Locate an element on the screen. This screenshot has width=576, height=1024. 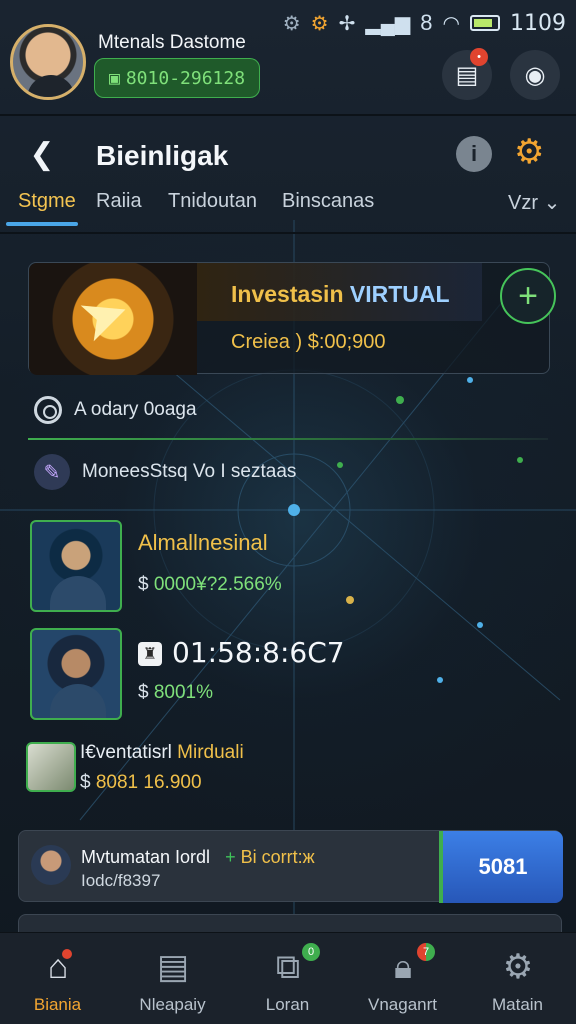
balance-badge: ▣ 8010-296128 is located at coordinates (177, 78).